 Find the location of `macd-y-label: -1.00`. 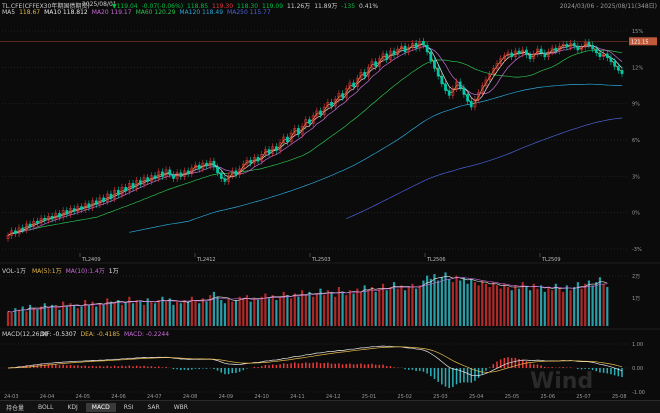

macd-y-label: -1.00 is located at coordinates (638, 393).